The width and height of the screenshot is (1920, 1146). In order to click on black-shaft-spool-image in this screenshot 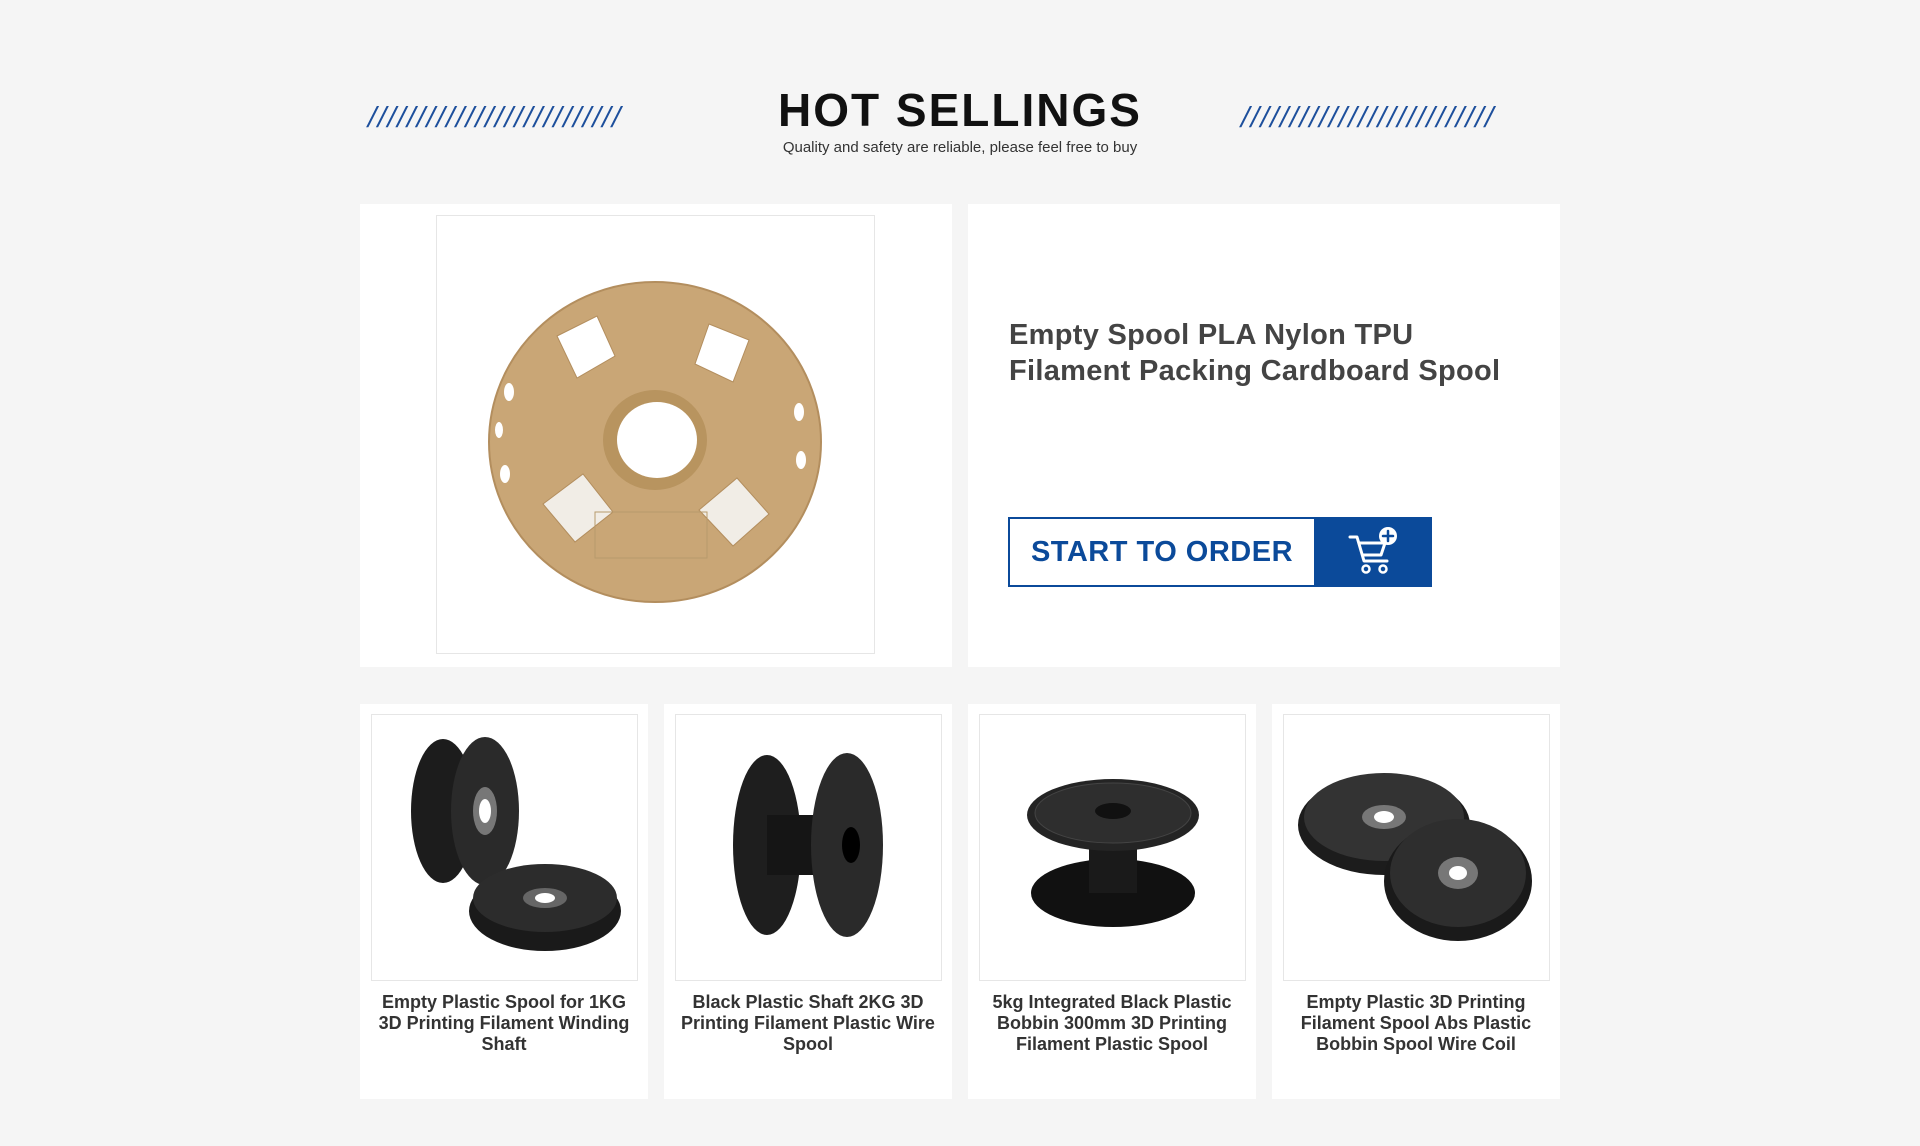, I will do `click(807, 844)`.